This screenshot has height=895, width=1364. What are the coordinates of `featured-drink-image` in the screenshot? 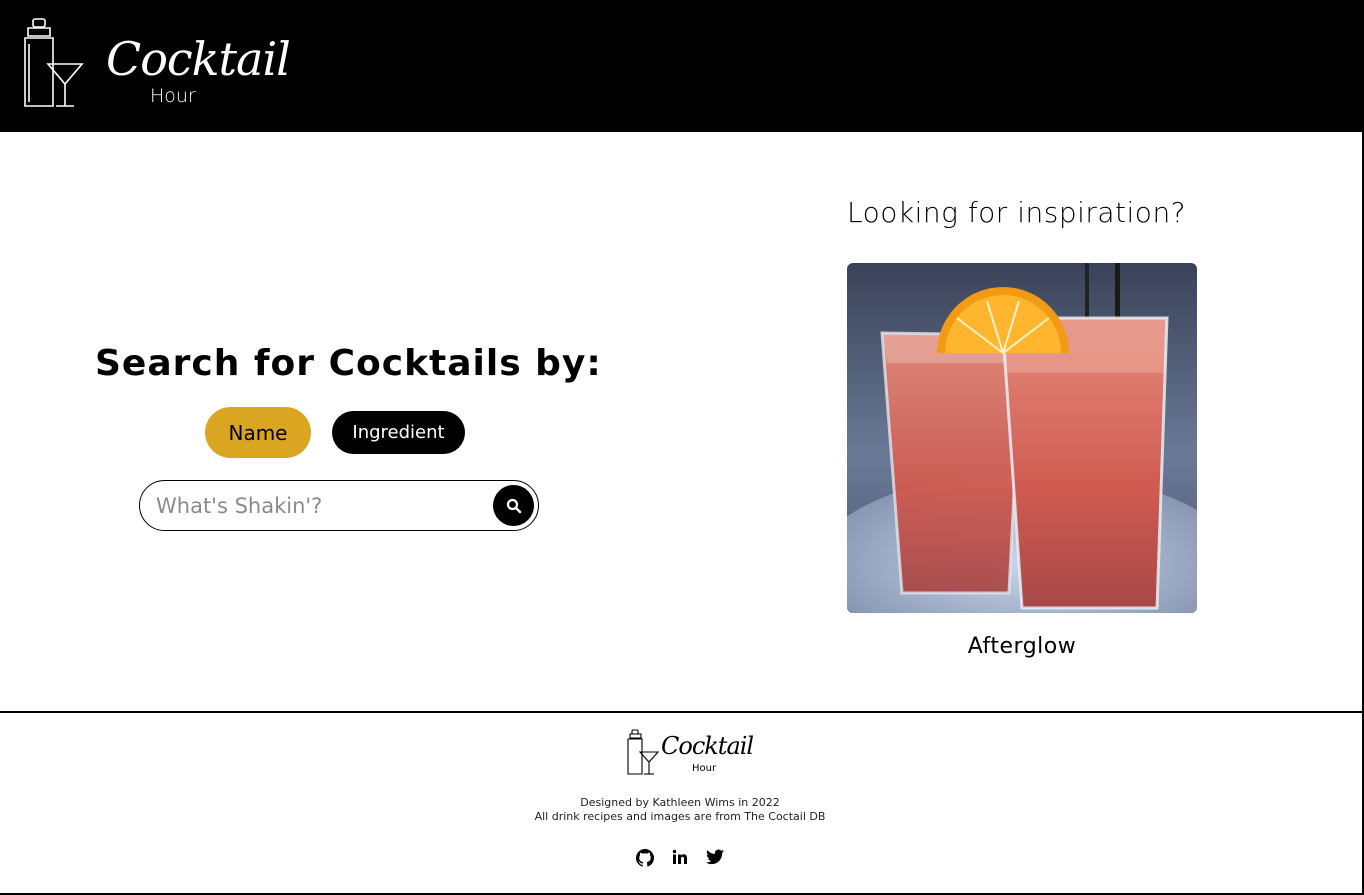 It's located at (1022, 438).